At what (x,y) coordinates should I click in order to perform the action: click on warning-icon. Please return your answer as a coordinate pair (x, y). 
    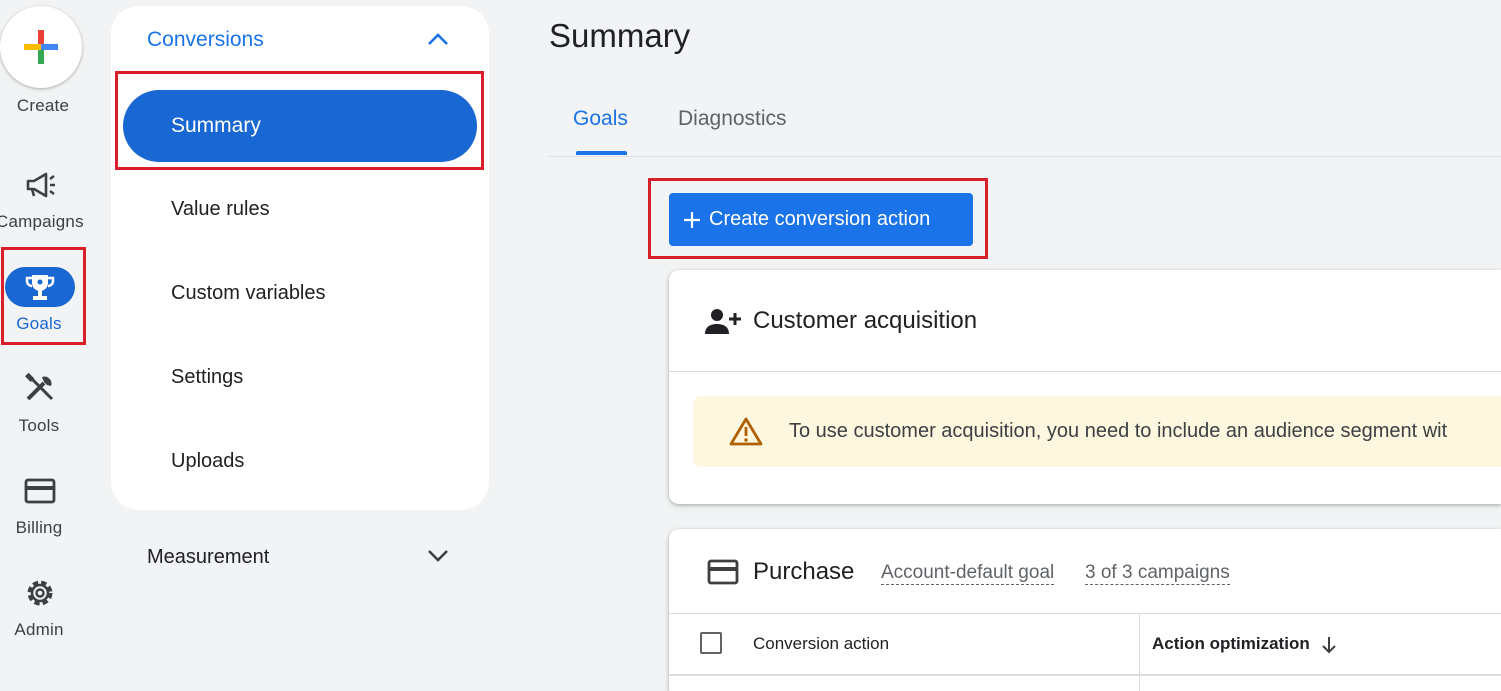
    Looking at the image, I should click on (746, 431).